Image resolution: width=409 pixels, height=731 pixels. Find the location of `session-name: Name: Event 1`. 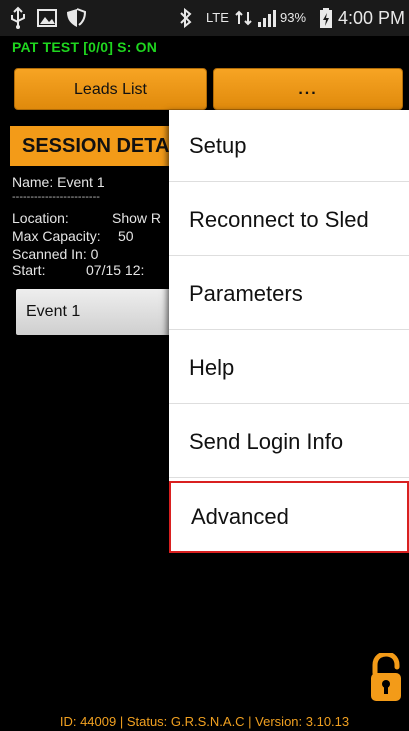

session-name: Name: Event 1 is located at coordinates (58, 182).